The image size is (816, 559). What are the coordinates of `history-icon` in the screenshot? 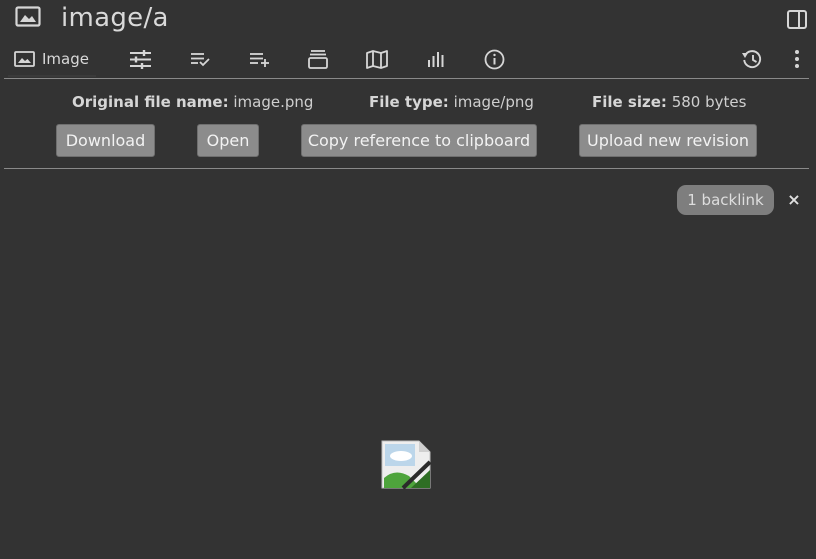 It's located at (752, 59).